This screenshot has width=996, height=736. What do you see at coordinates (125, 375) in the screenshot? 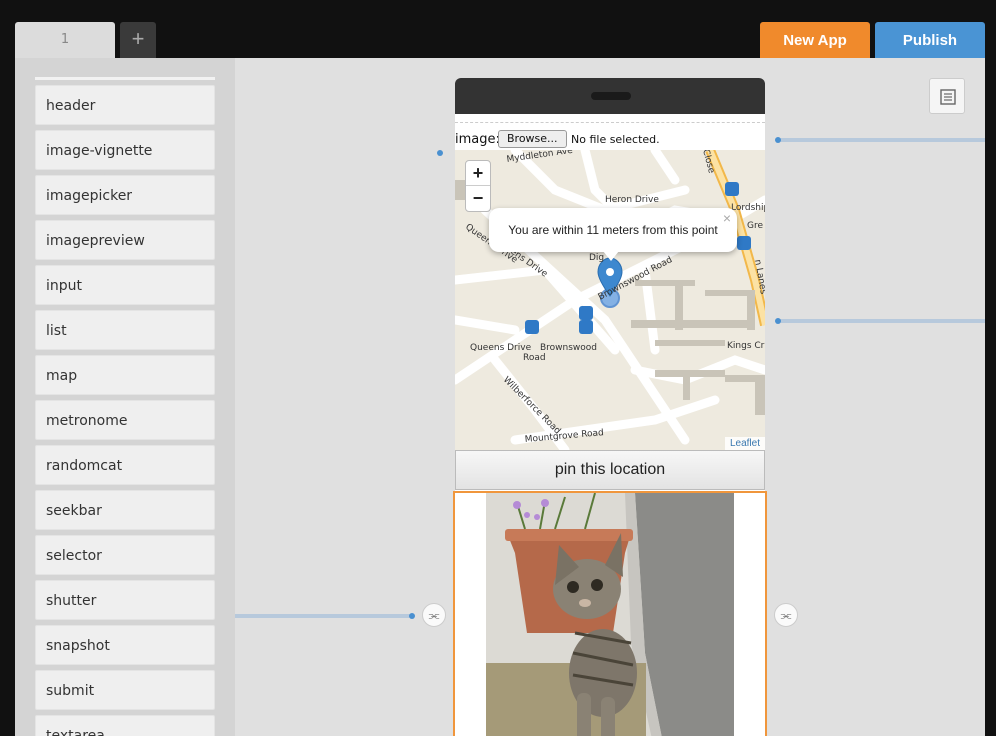
I see `sidebar-item-map: map` at bounding box center [125, 375].